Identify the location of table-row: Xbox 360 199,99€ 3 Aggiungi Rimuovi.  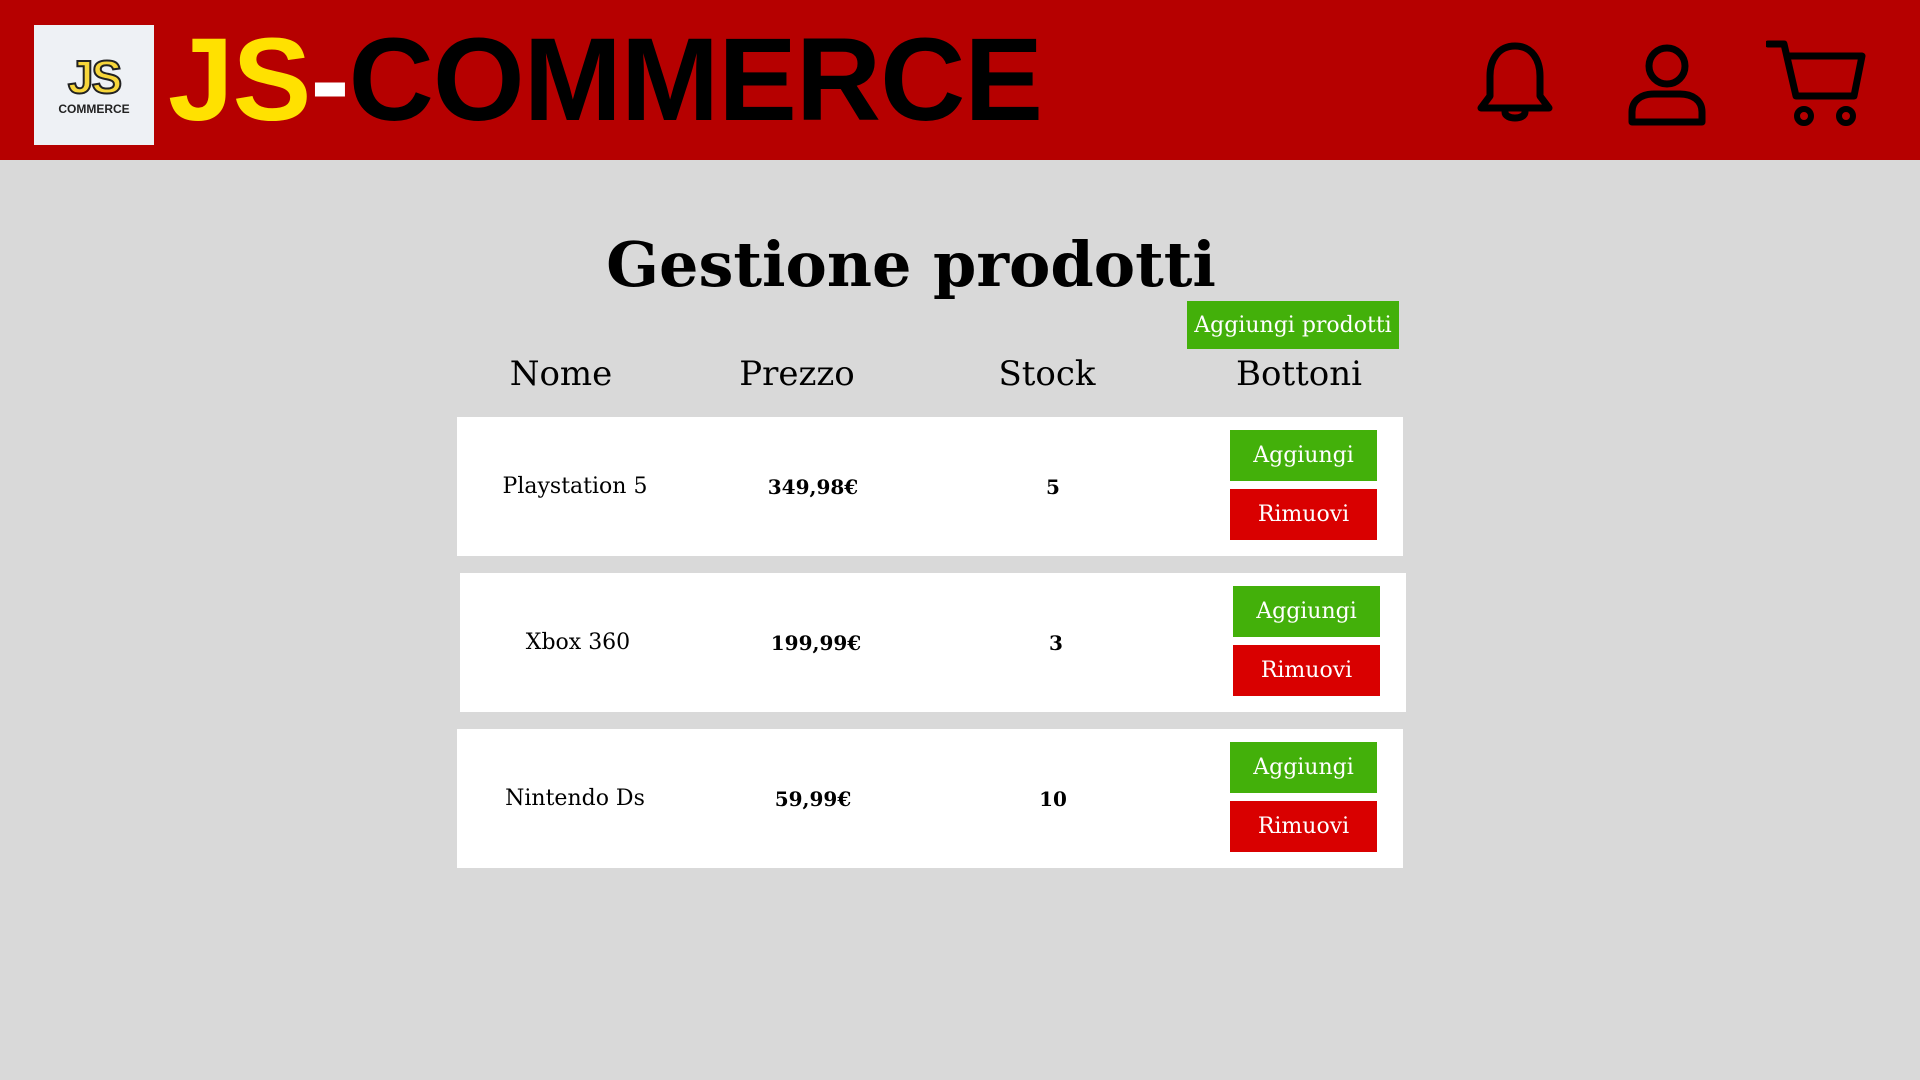
(933, 642).